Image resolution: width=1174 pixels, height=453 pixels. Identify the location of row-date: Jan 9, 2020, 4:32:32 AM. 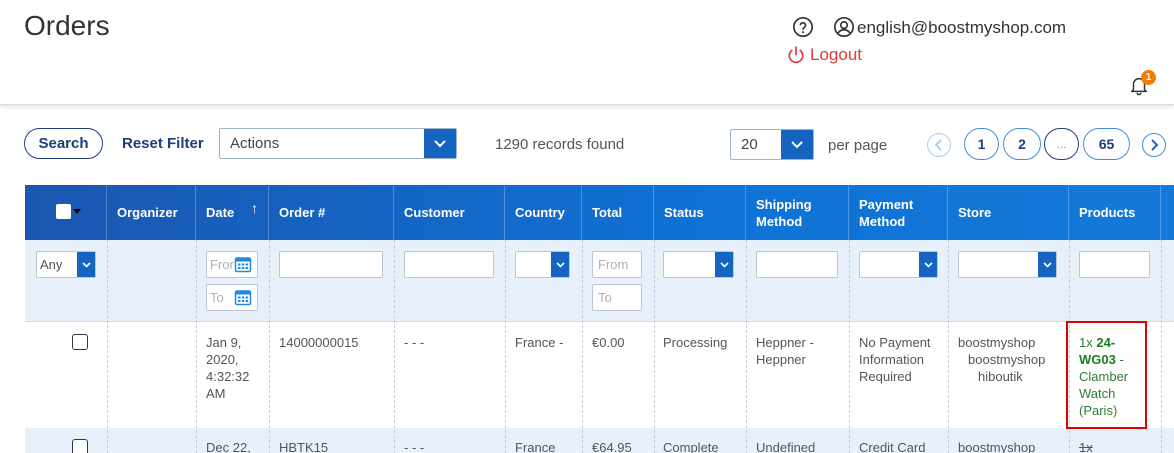
(228, 368).